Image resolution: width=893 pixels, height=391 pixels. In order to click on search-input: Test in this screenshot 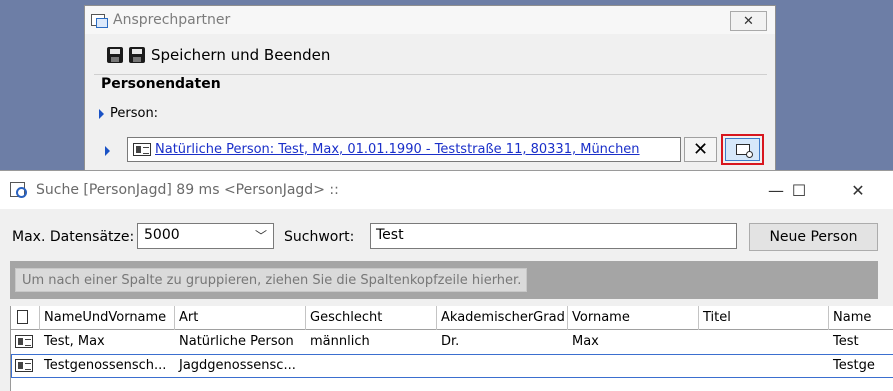, I will do `click(553, 236)`.